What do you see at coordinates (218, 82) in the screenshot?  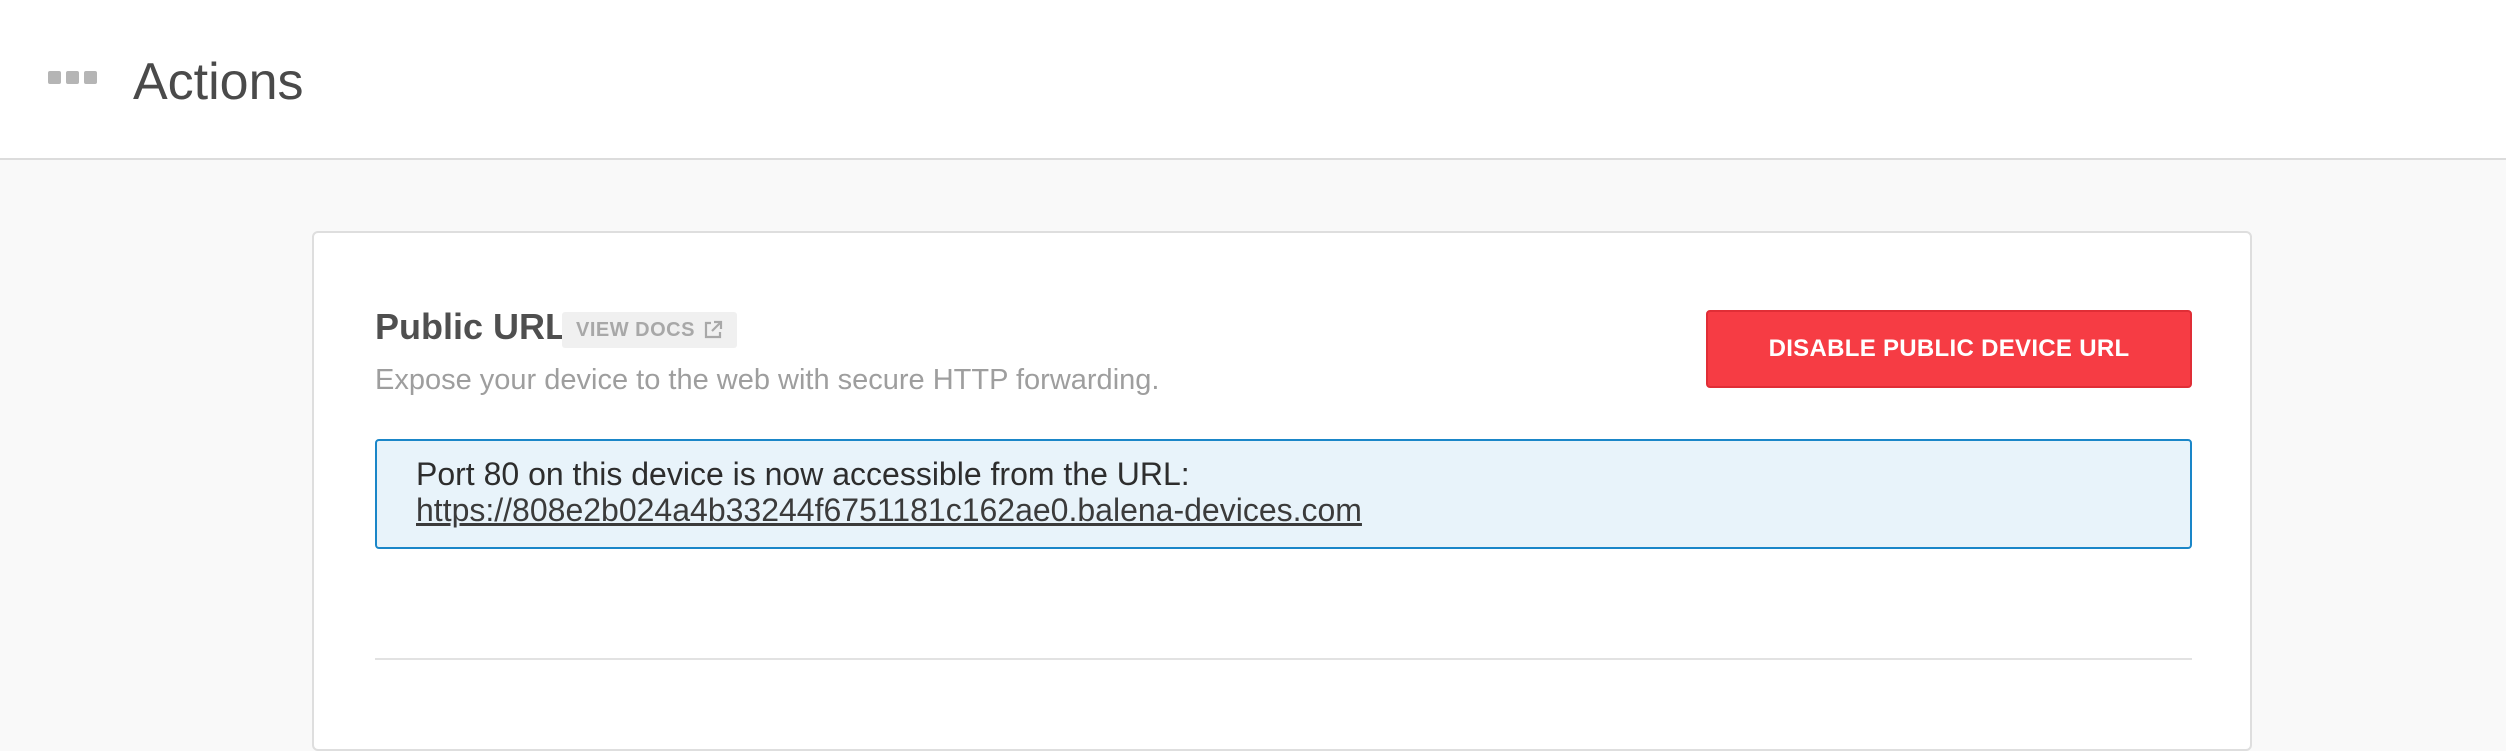 I see `page-title: Actions` at bounding box center [218, 82].